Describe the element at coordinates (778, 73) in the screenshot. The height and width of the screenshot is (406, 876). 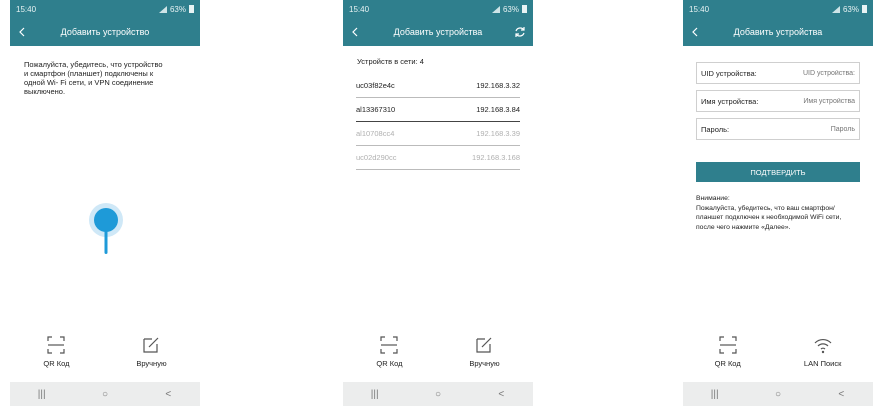
I see `uid-field: UID устройства:` at that location.